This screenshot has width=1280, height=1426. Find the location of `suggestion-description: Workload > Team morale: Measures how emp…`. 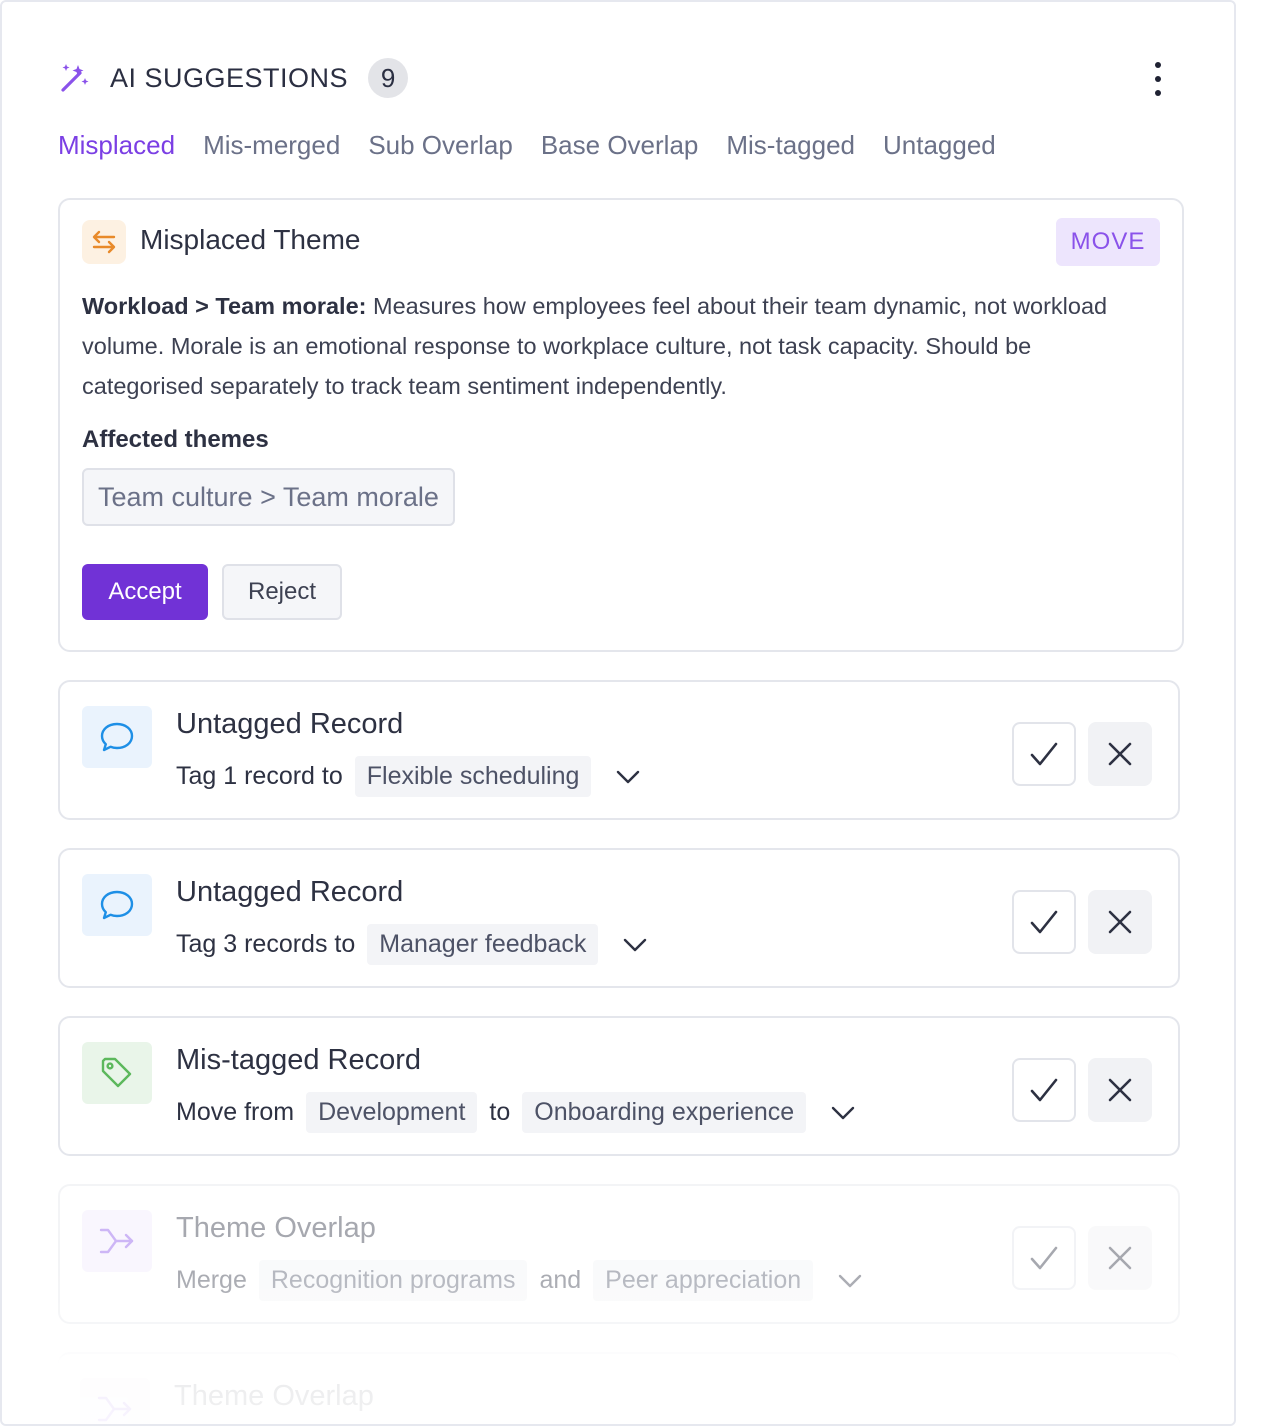

suggestion-description: Workload > Team morale: Measures how emp… is located at coordinates (612, 346).